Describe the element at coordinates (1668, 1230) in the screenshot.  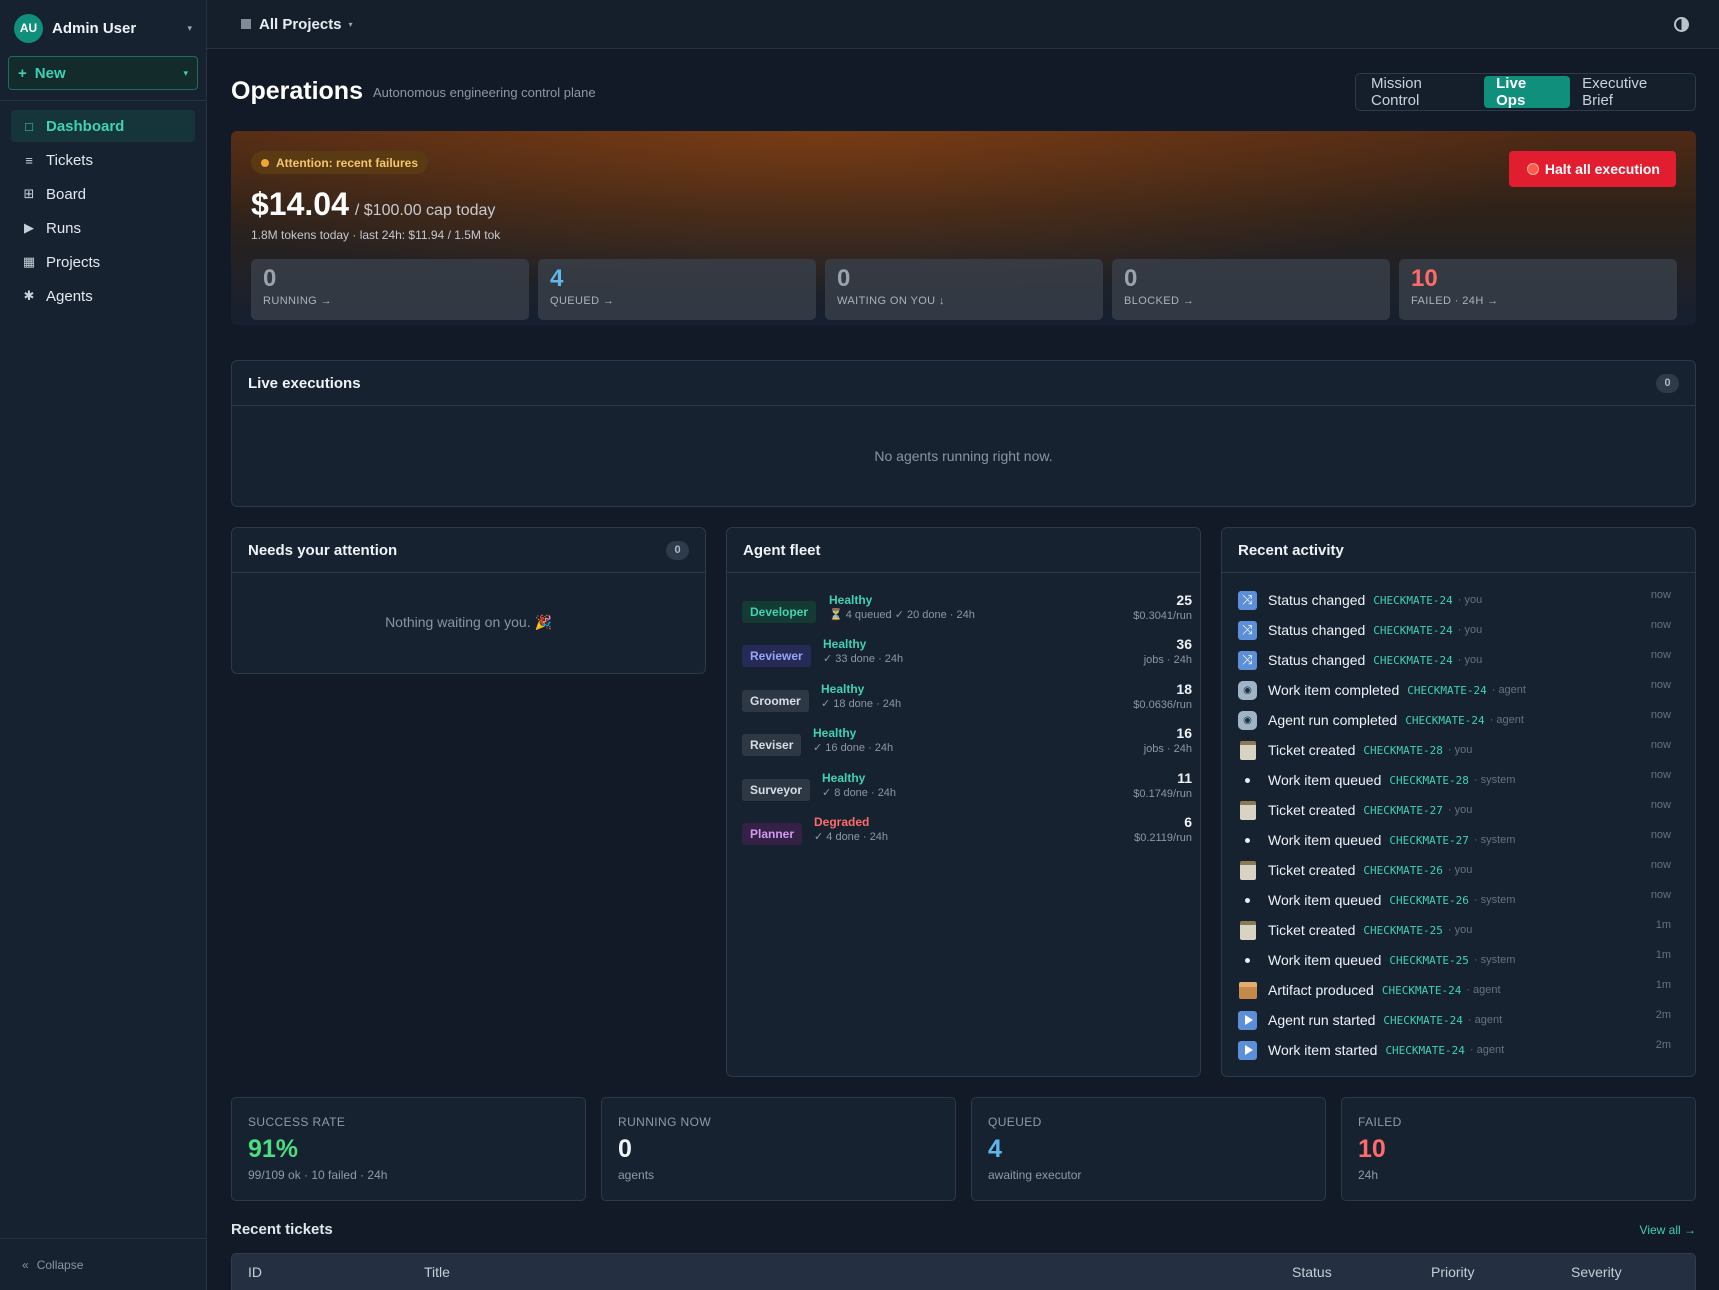
I see `view-all-link: View all →` at that location.